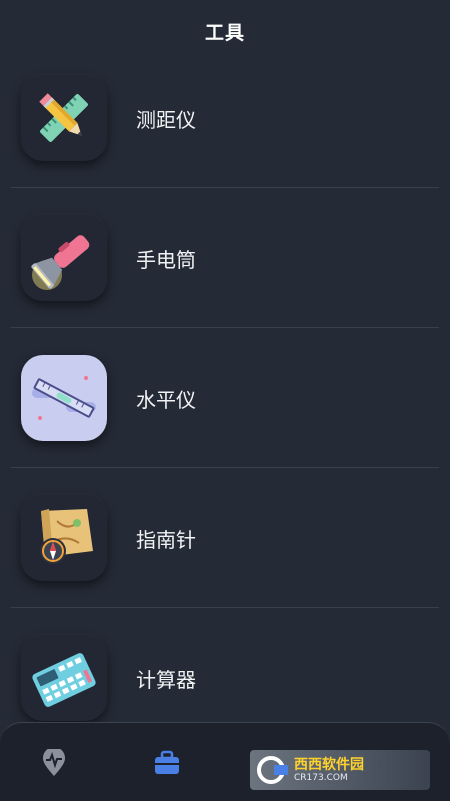  What do you see at coordinates (60, 262) in the screenshot?
I see `flashlight-icon` at bounding box center [60, 262].